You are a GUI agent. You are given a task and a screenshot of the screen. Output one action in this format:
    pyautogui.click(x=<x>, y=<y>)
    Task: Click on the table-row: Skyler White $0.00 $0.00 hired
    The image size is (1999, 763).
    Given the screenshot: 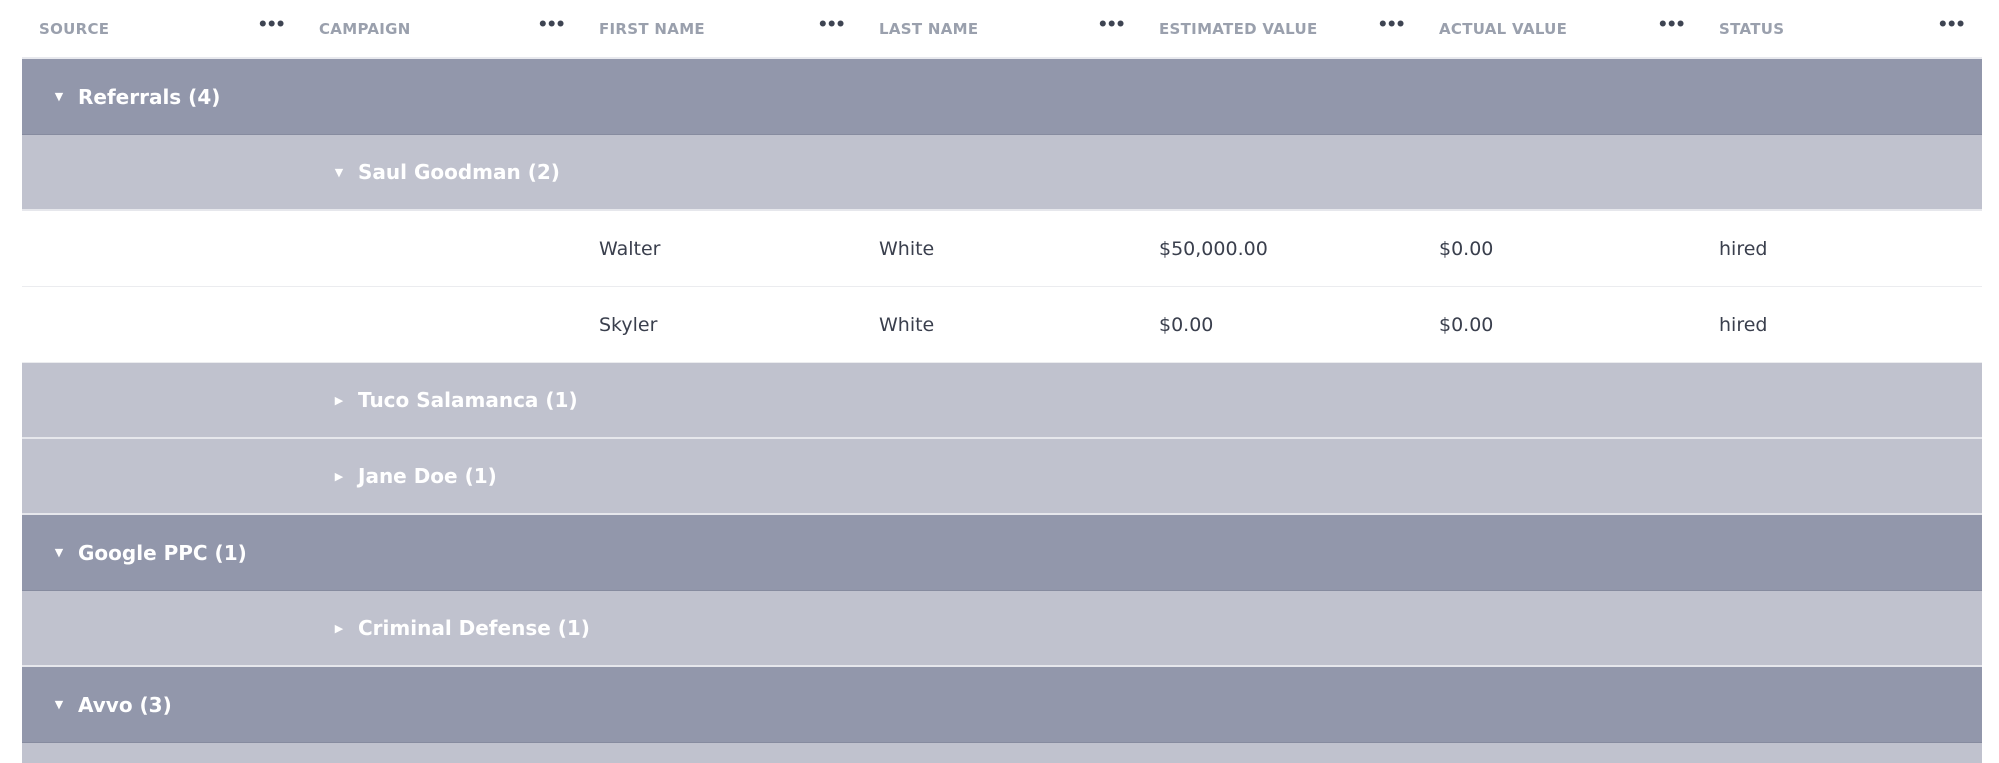 What is the action you would take?
    pyautogui.click(x=1002, y=325)
    